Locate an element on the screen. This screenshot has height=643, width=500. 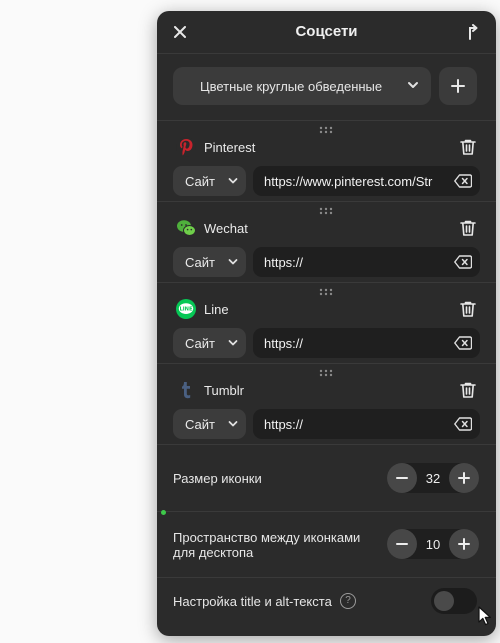
icon-spacing-label-line1: Пространство между иконками is located at coordinates (267, 537).